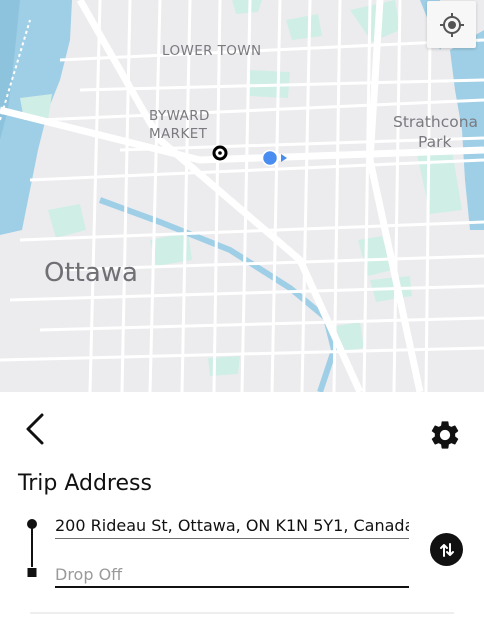 The image size is (484, 634). What do you see at coordinates (85, 483) in the screenshot?
I see `trip-address-title: Trip Address` at bounding box center [85, 483].